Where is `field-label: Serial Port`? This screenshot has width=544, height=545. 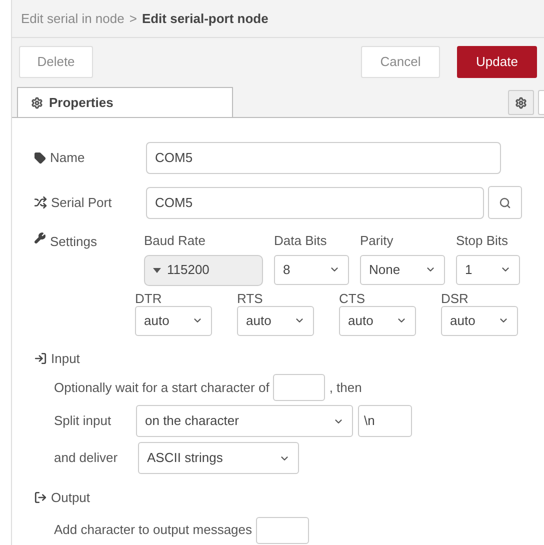
field-label: Serial Port is located at coordinates (81, 203).